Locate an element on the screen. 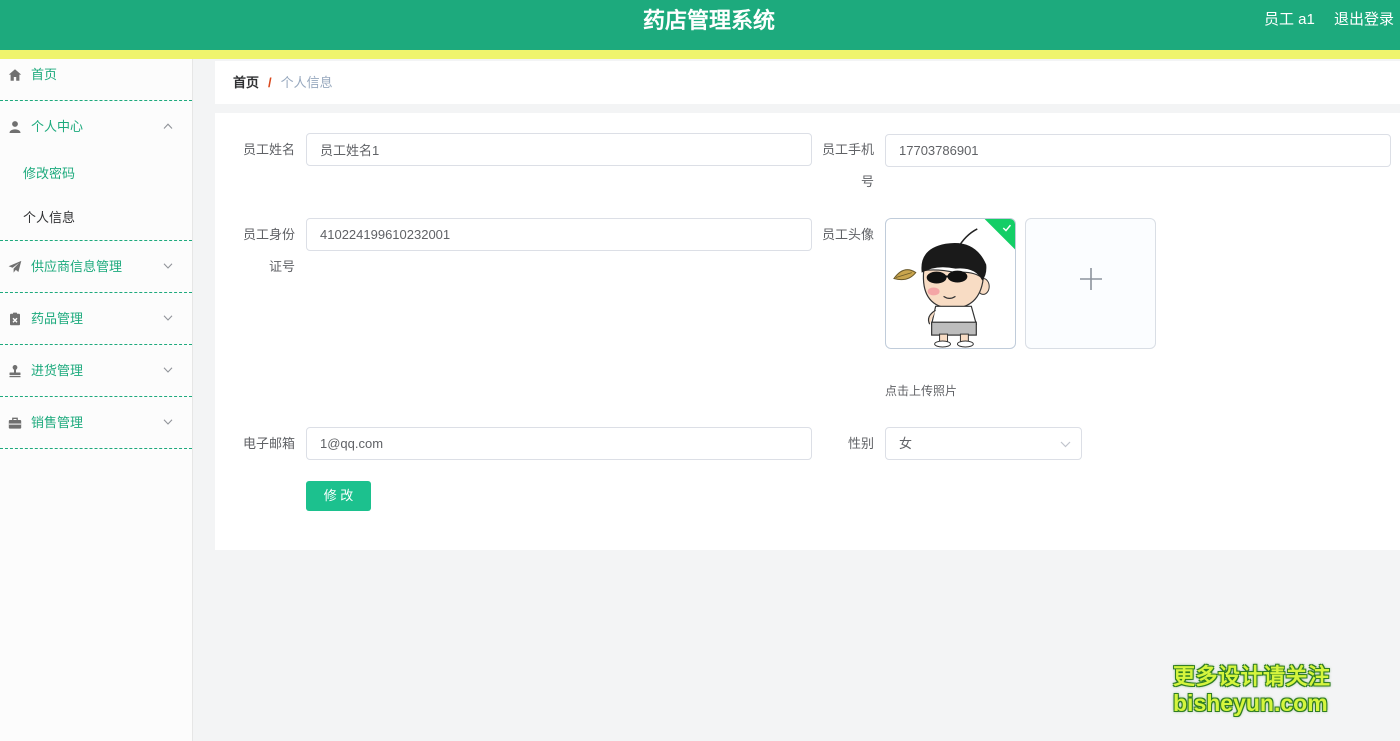 The height and width of the screenshot is (741, 1400). logout-link: 退出登录 is located at coordinates (1364, 20).